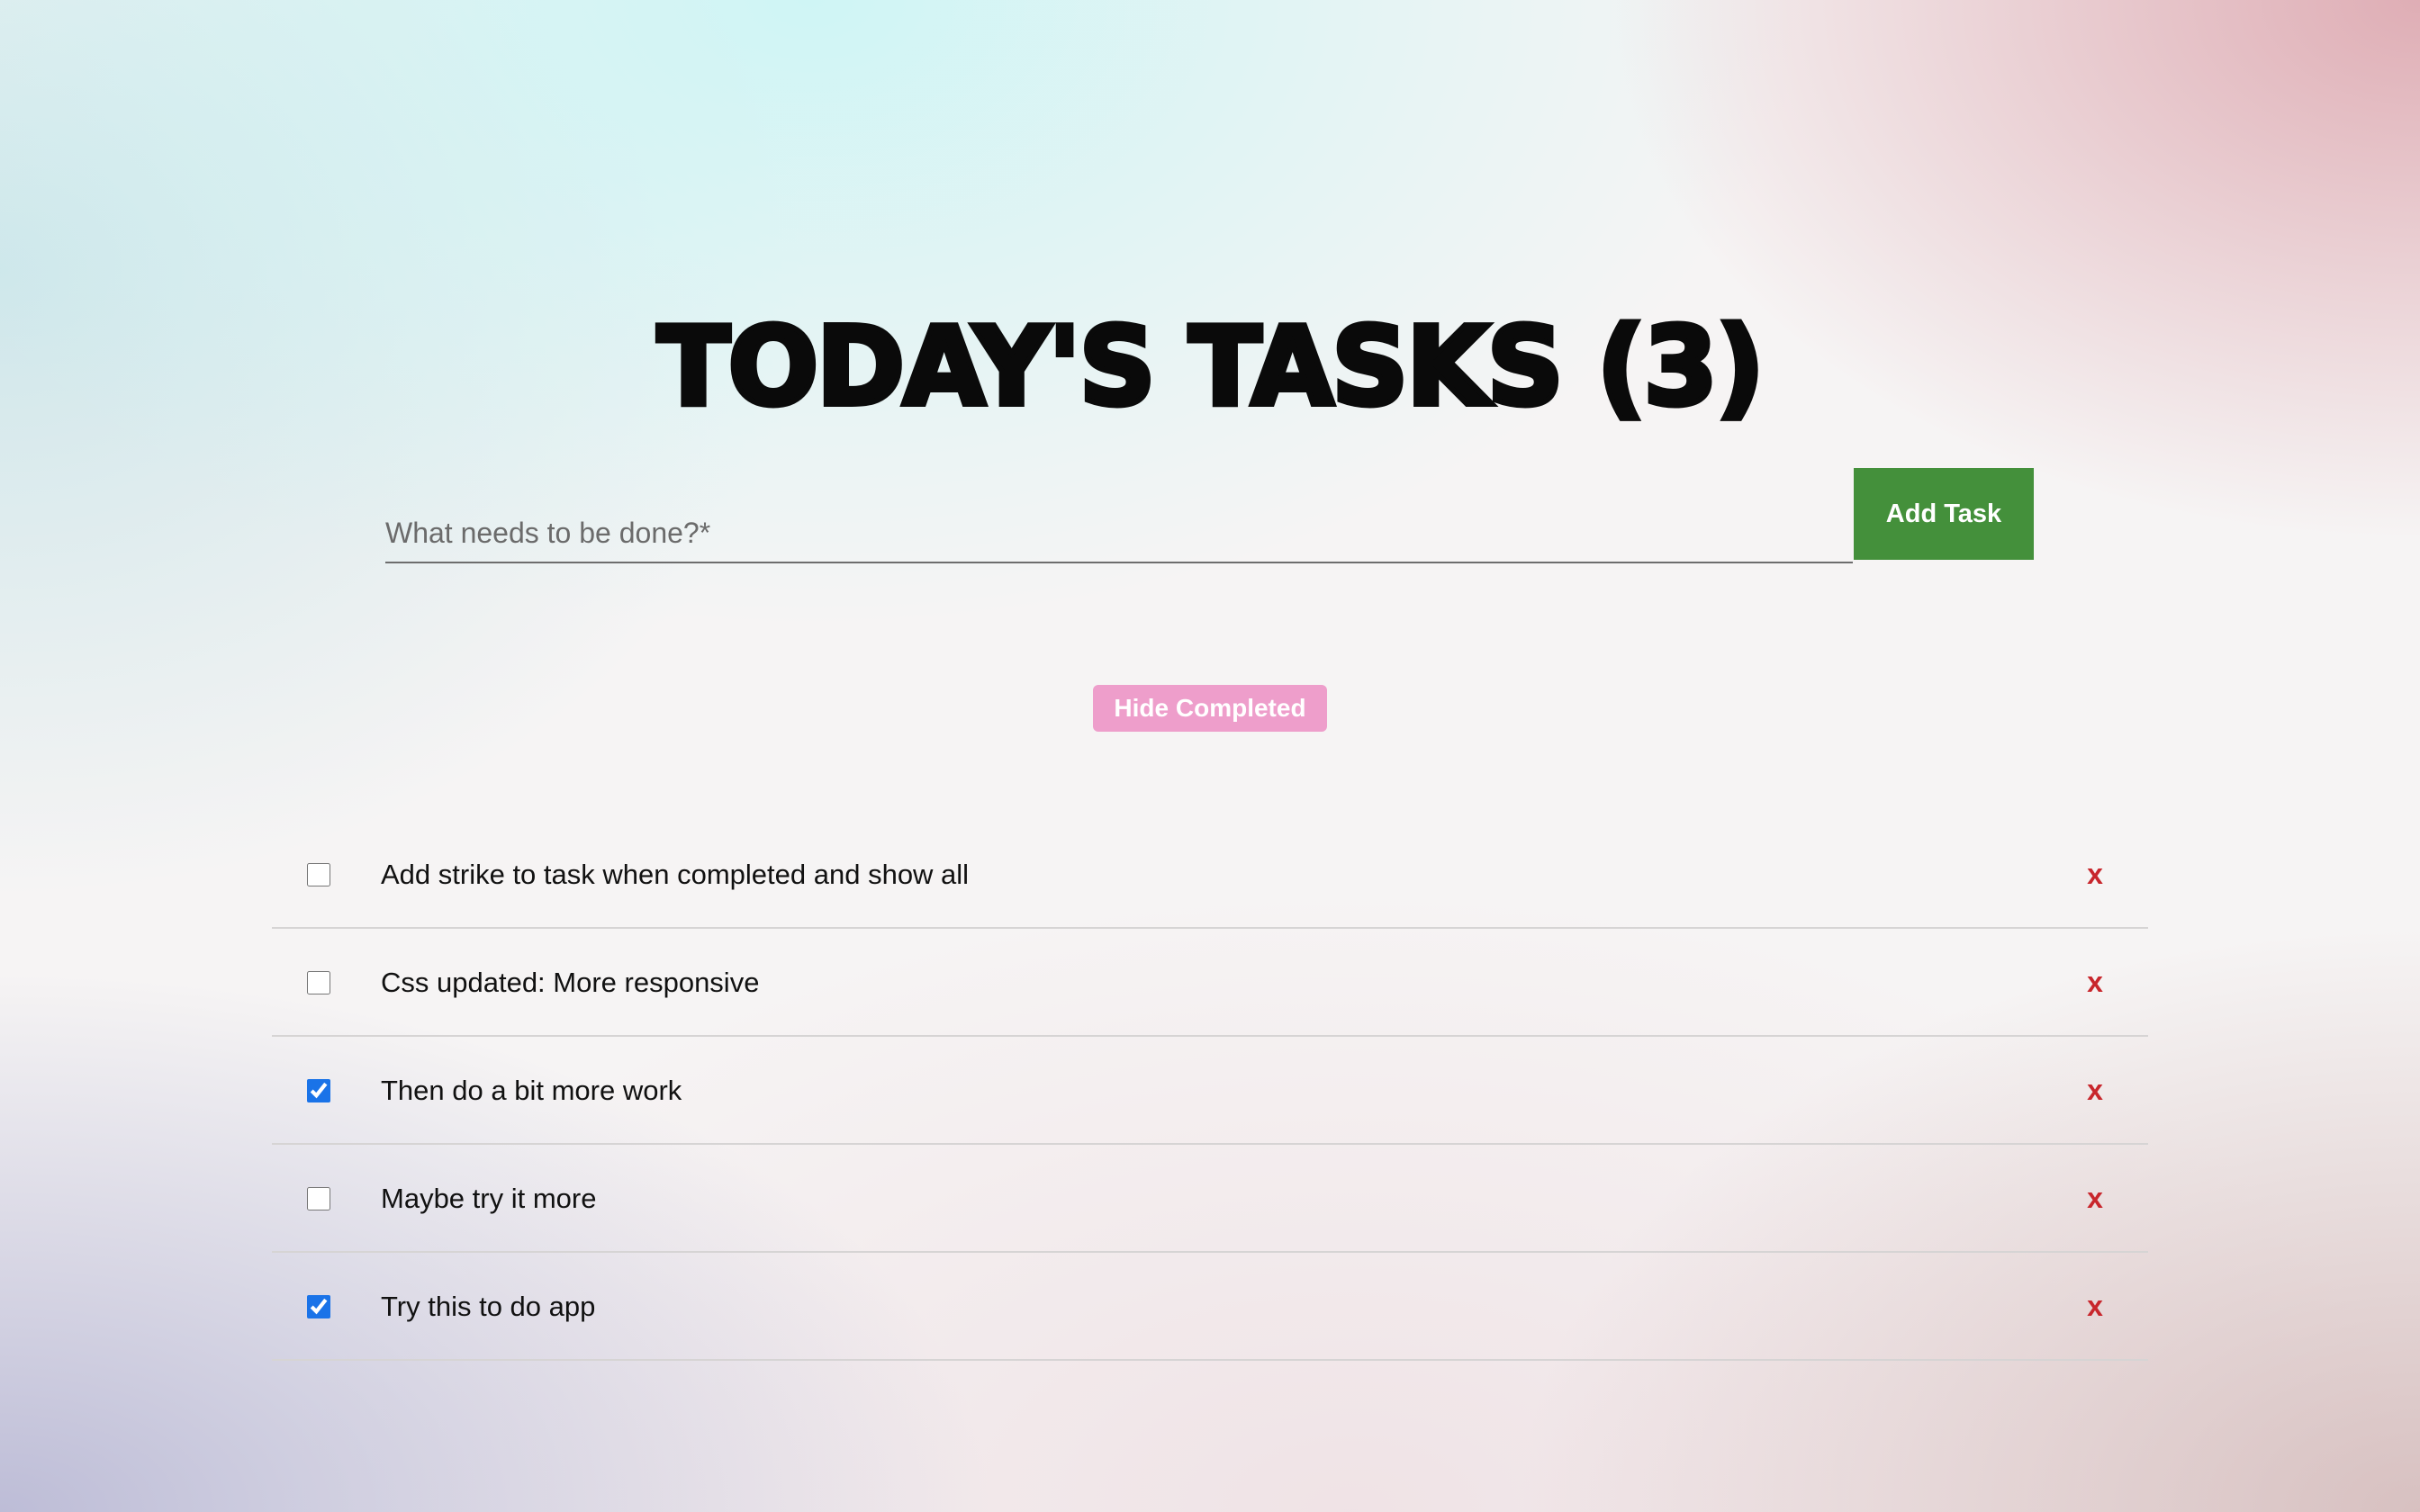 Image resolution: width=2420 pixels, height=1512 pixels. What do you see at coordinates (1210, 1307) in the screenshot?
I see `task-row: Try this to do app x` at bounding box center [1210, 1307].